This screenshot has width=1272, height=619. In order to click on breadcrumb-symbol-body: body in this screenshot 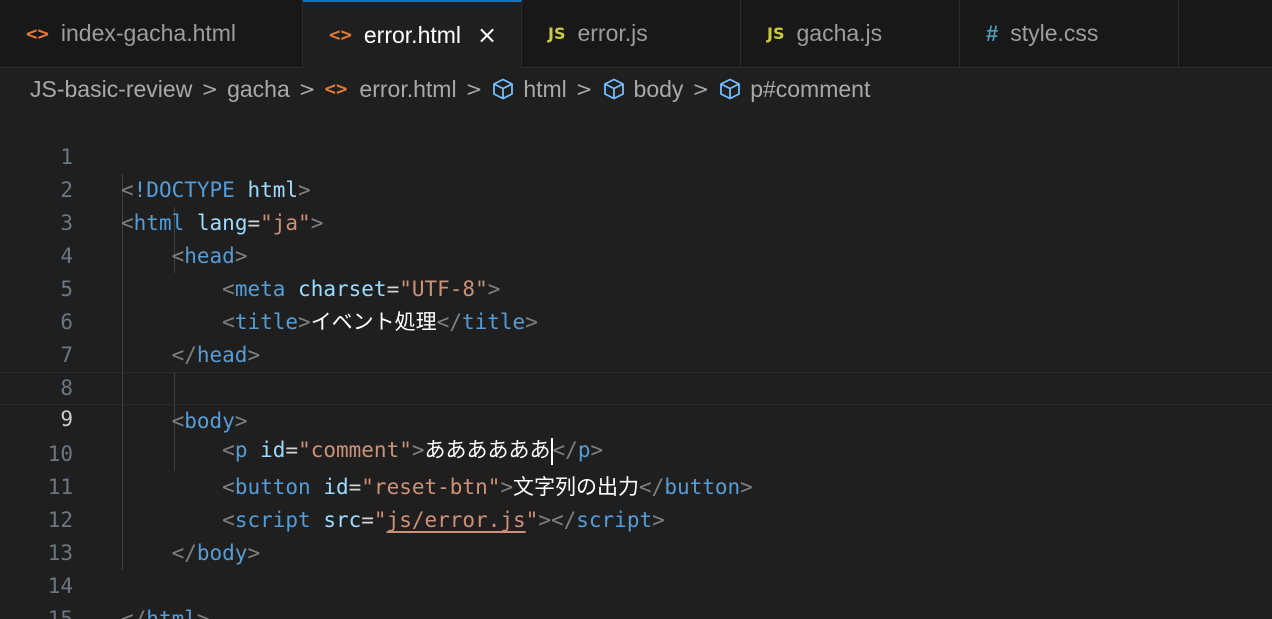, I will do `click(643, 89)`.